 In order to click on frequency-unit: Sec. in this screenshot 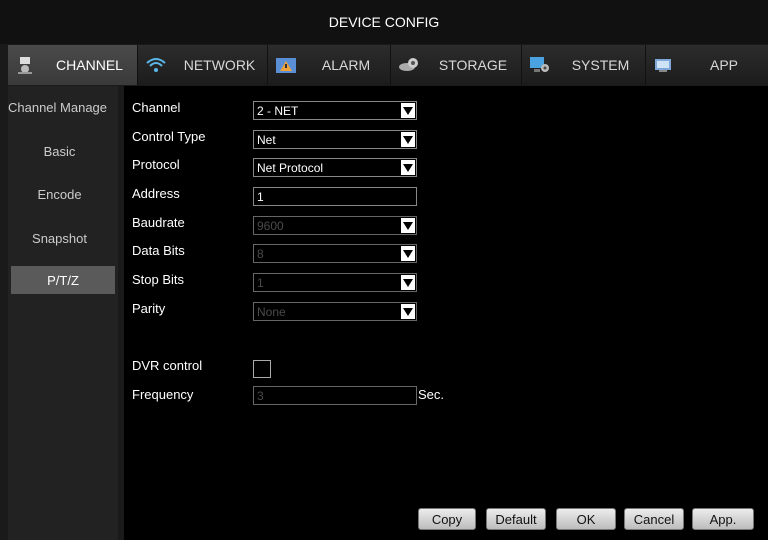, I will do `click(431, 394)`.